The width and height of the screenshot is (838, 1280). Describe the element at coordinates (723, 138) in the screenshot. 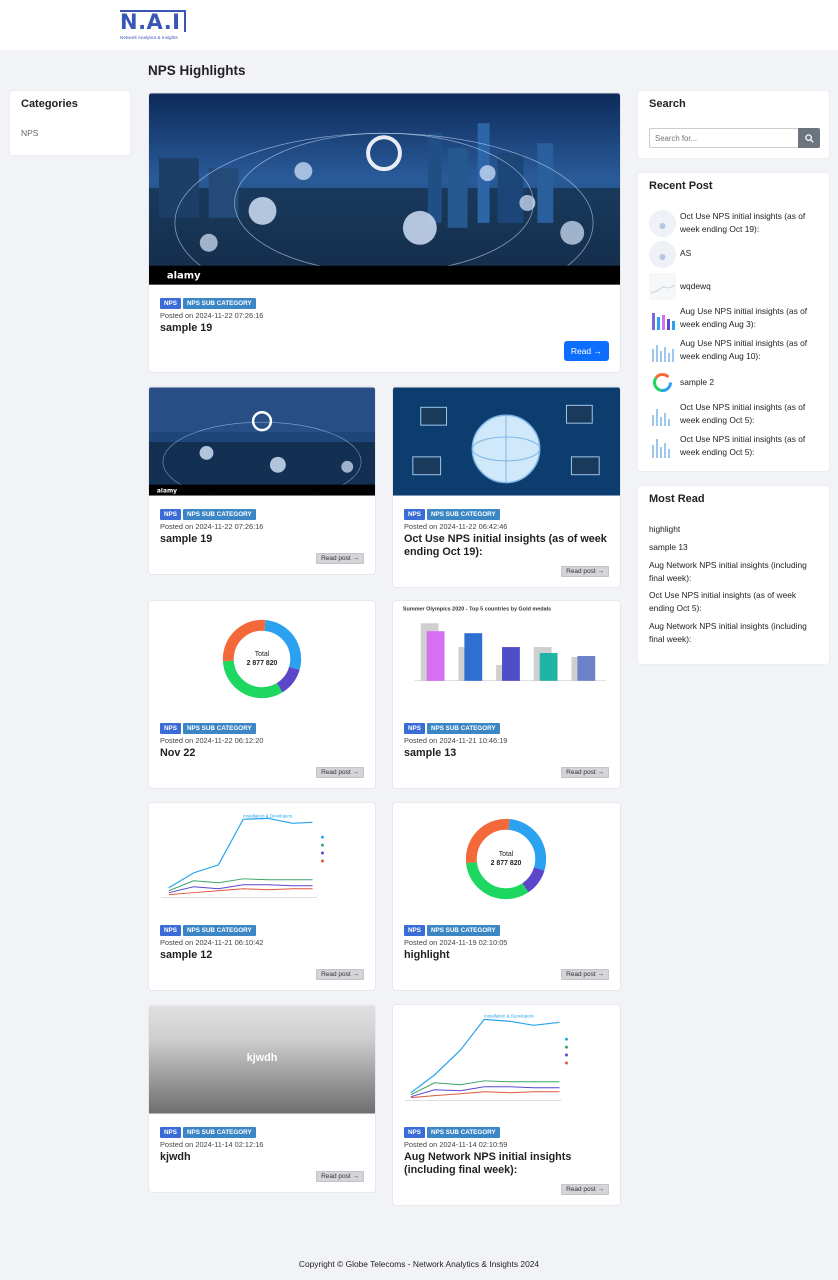

I see `search-input` at that location.